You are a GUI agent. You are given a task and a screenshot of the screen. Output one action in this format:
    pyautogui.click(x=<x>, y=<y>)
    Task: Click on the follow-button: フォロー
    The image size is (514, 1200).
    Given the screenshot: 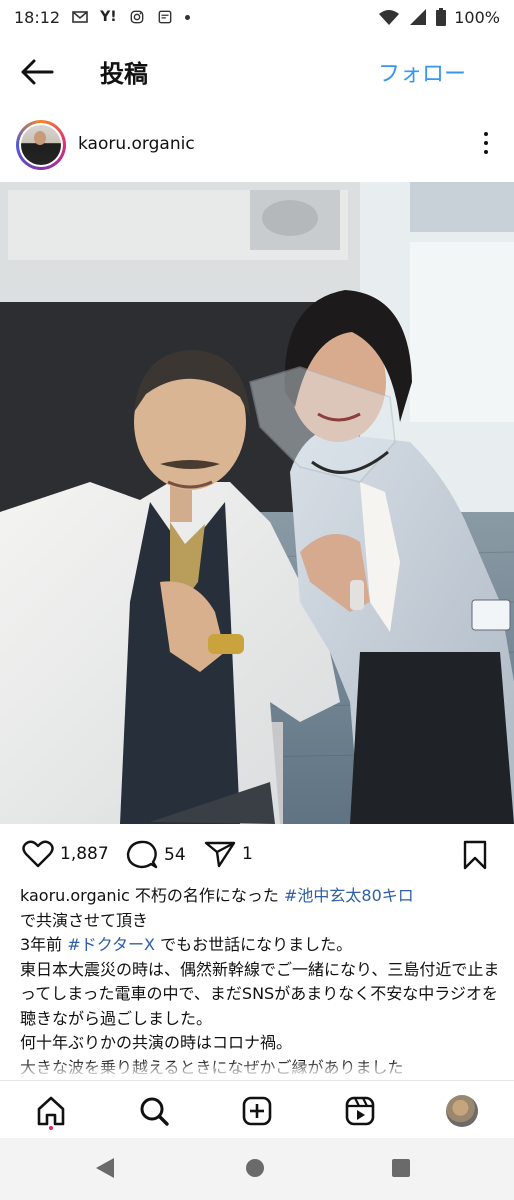 What is the action you would take?
    pyautogui.click(x=422, y=72)
    